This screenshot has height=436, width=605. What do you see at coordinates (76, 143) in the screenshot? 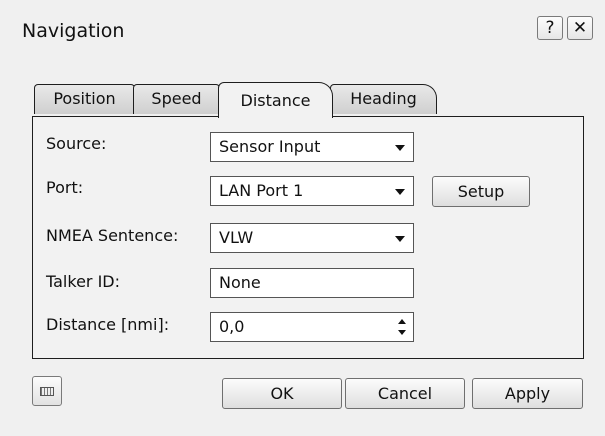
I see `source-label: Source:` at bounding box center [76, 143].